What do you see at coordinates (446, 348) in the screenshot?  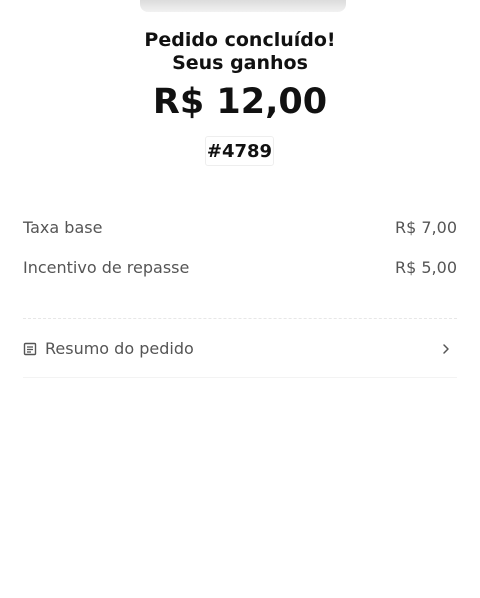 I see `chevron-right-icon` at bounding box center [446, 348].